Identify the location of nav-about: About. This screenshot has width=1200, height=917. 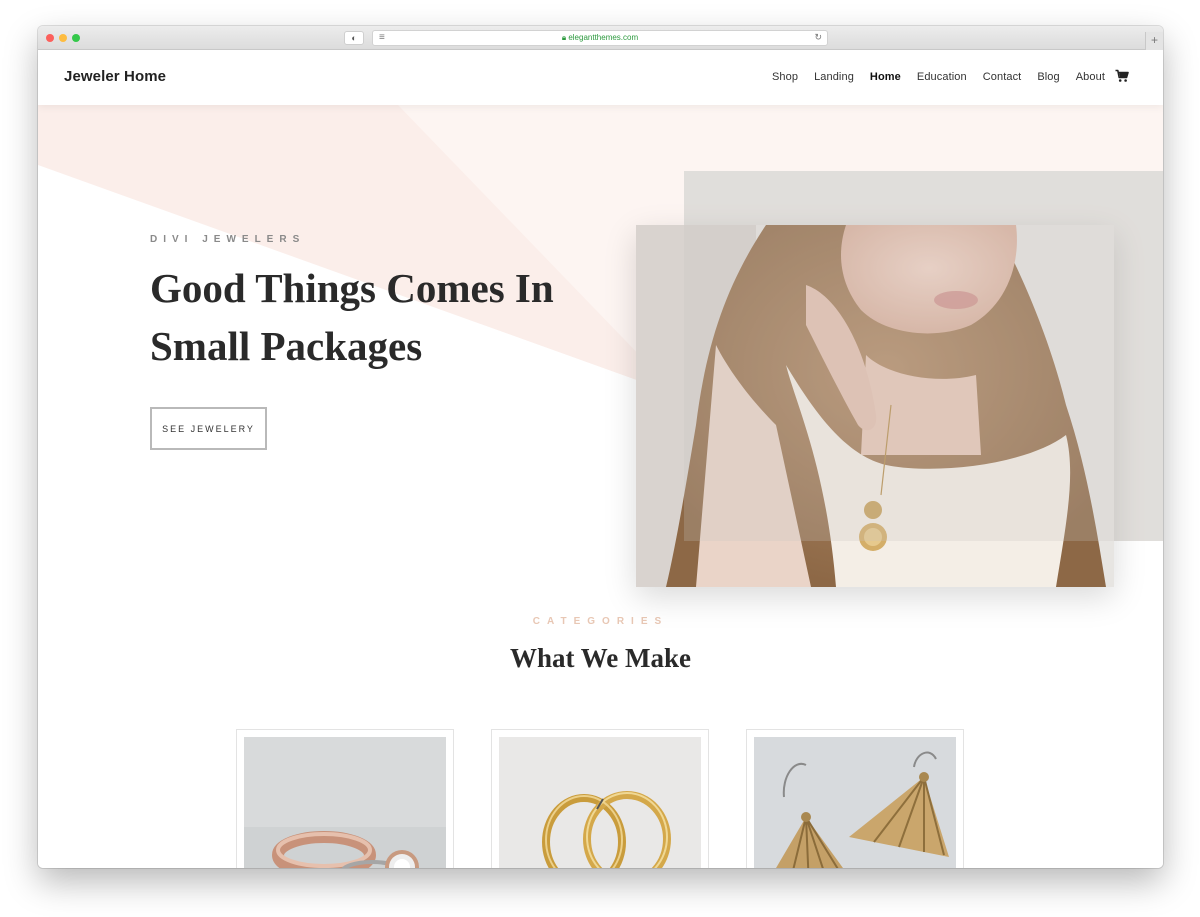
(1090, 77).